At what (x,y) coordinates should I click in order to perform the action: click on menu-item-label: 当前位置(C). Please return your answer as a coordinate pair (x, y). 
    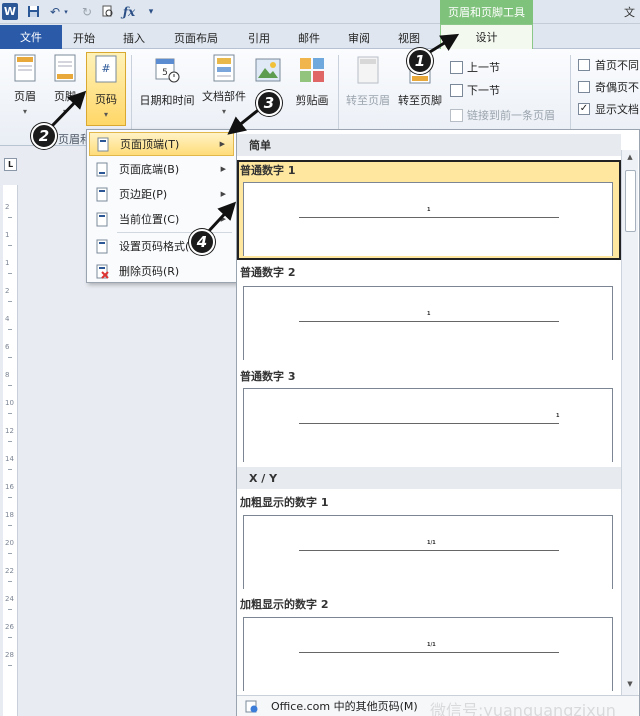
    Looking at the image, I should click on (149, 219).